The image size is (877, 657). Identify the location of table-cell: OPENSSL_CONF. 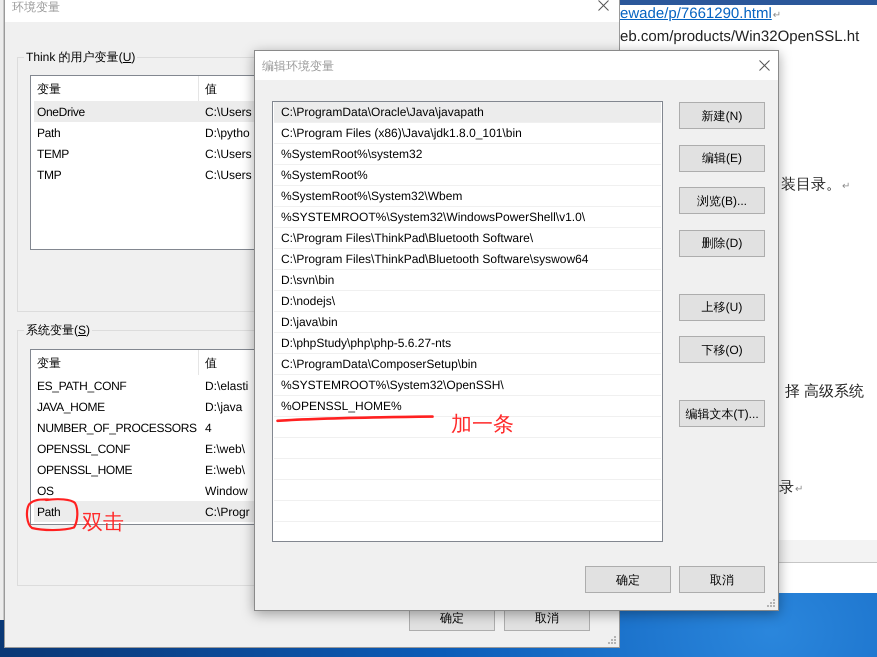
(83, 448).